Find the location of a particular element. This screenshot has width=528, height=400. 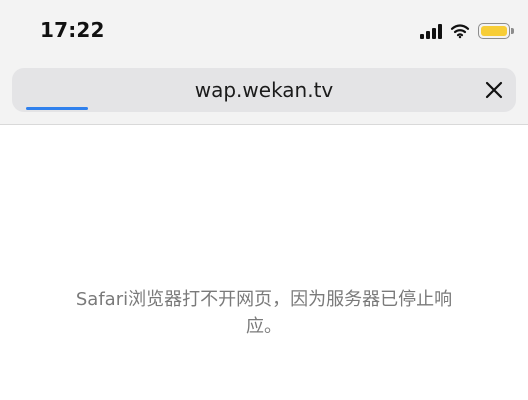

url-text: wap.wekan.tv is located at coordinates (264, 90).